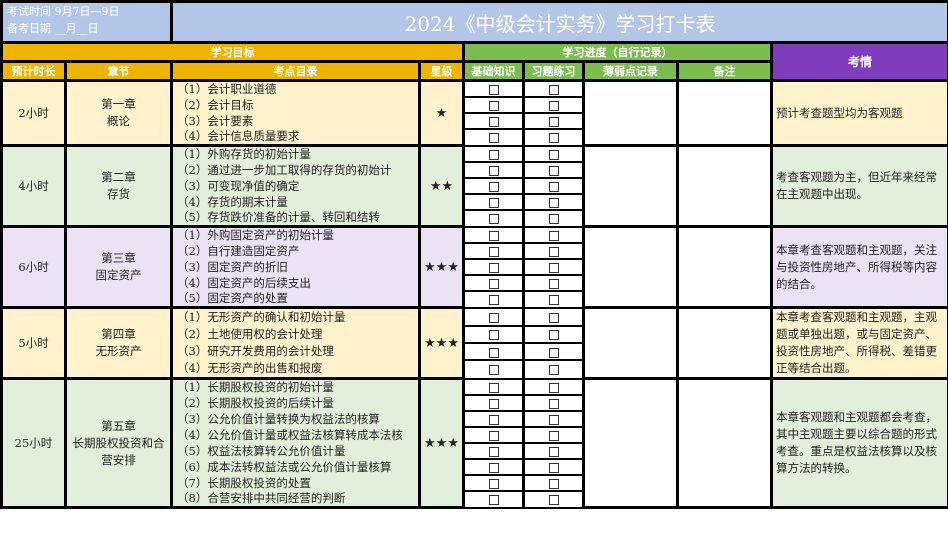  Describe the element at coordinates (33, 343) in the screenshot. I see `hours-cell: 5小时` at that location.